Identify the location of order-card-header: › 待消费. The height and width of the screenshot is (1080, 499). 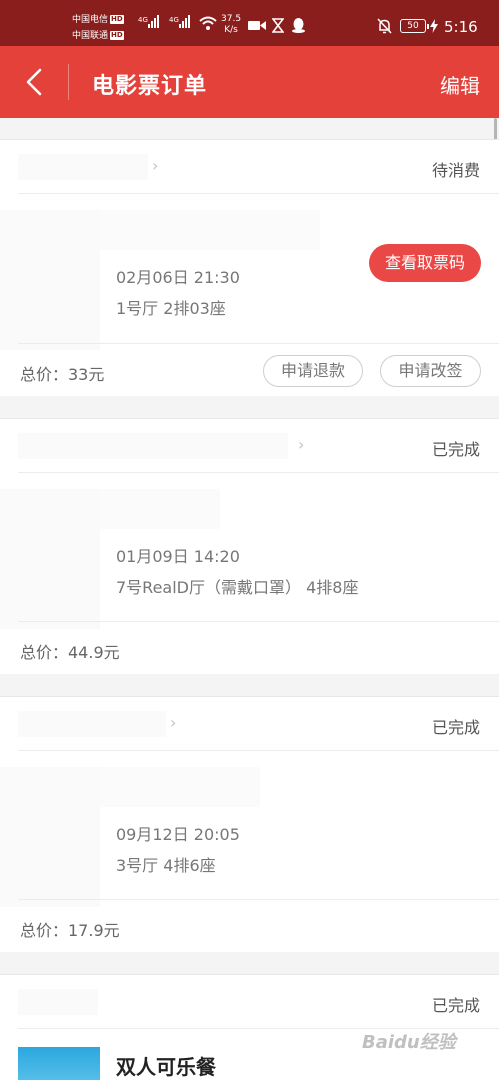
(258, 167).